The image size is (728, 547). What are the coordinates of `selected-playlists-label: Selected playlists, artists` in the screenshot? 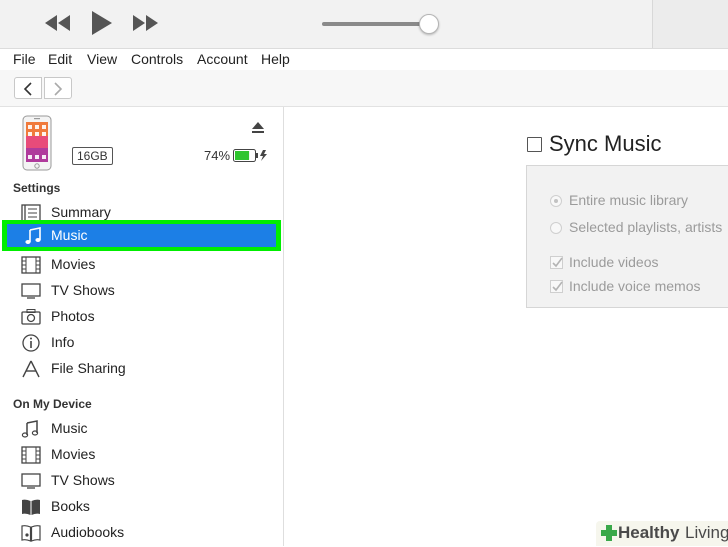 It's located at (646, 227).